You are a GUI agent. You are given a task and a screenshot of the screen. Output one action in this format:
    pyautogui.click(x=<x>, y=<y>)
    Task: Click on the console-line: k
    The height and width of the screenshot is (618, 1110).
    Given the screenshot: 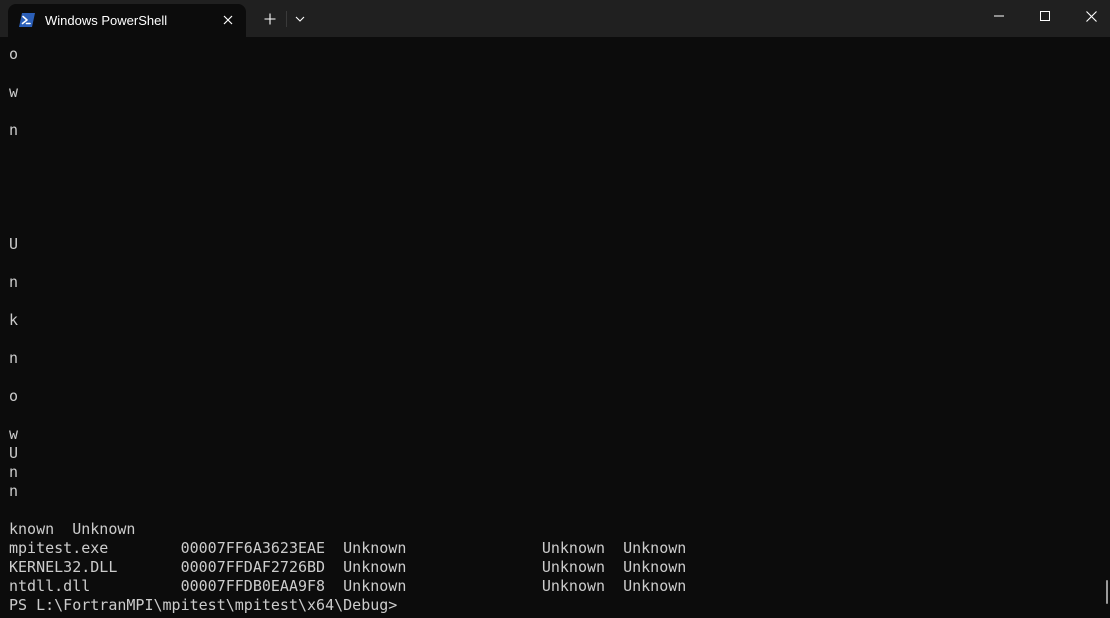 What is the action you would take?
    pyautogui.click(x=14, y=320)
    